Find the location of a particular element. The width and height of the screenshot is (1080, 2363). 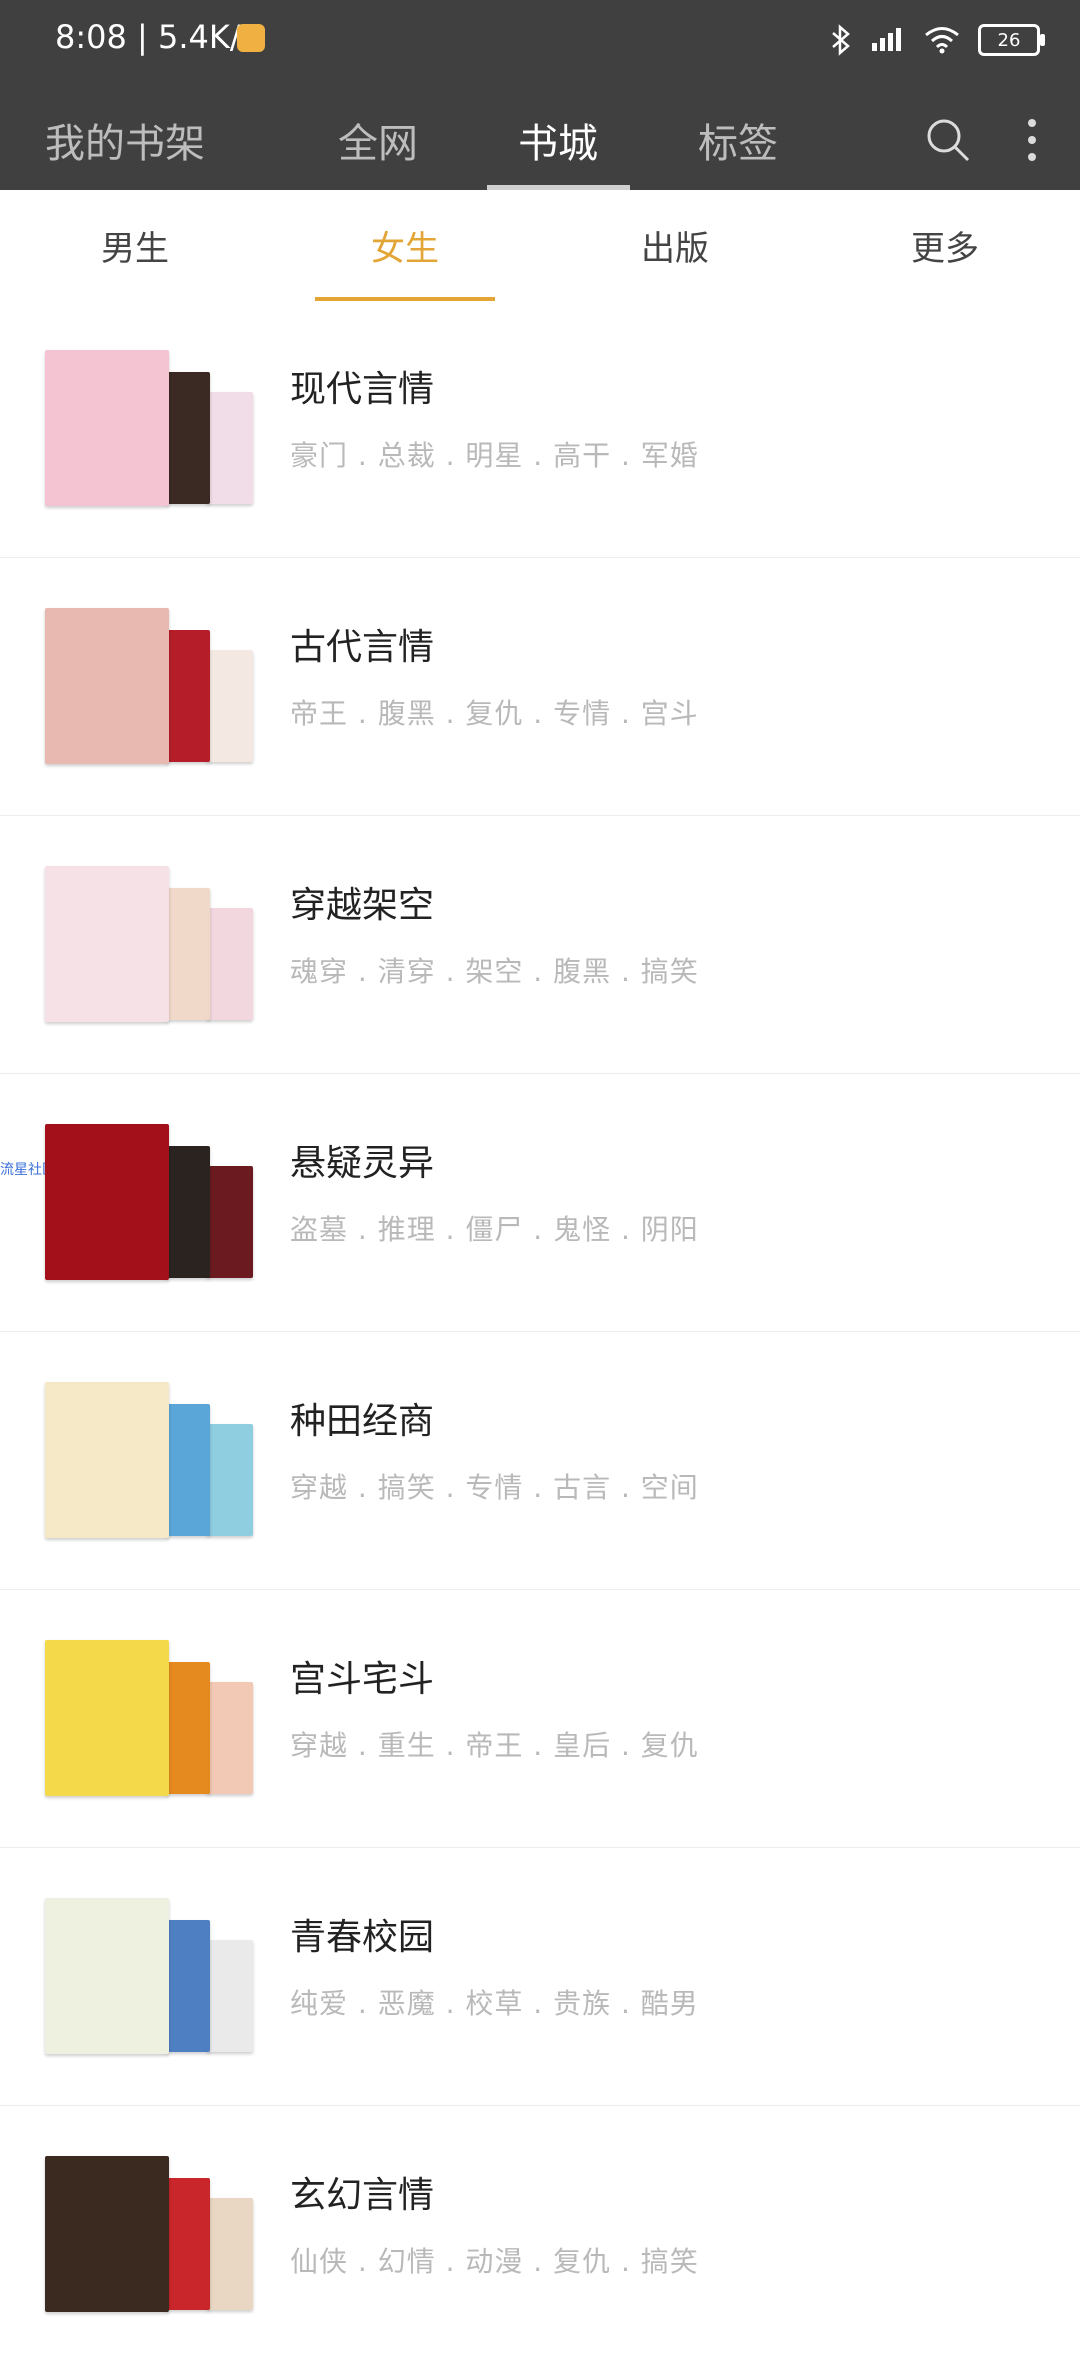

subtab-female: 女生 is located at coordinates (405, 245).